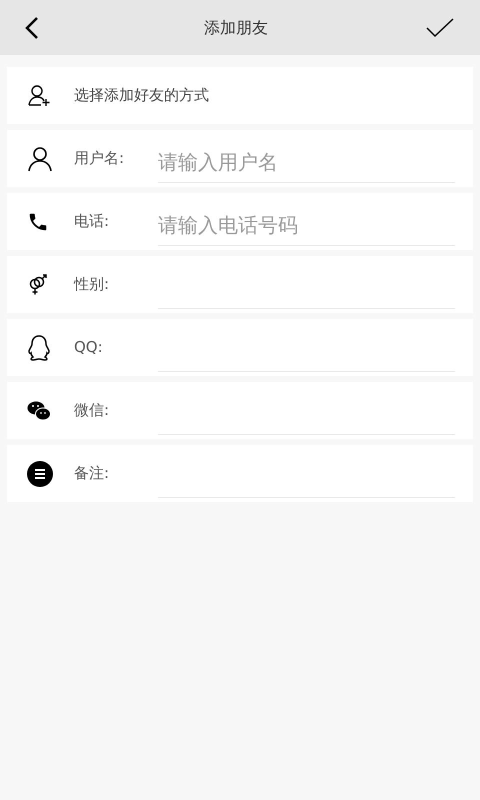  Describe the element at coordinates (92, 221) in the screenshot. I see `field-label: 电话:` at that location.